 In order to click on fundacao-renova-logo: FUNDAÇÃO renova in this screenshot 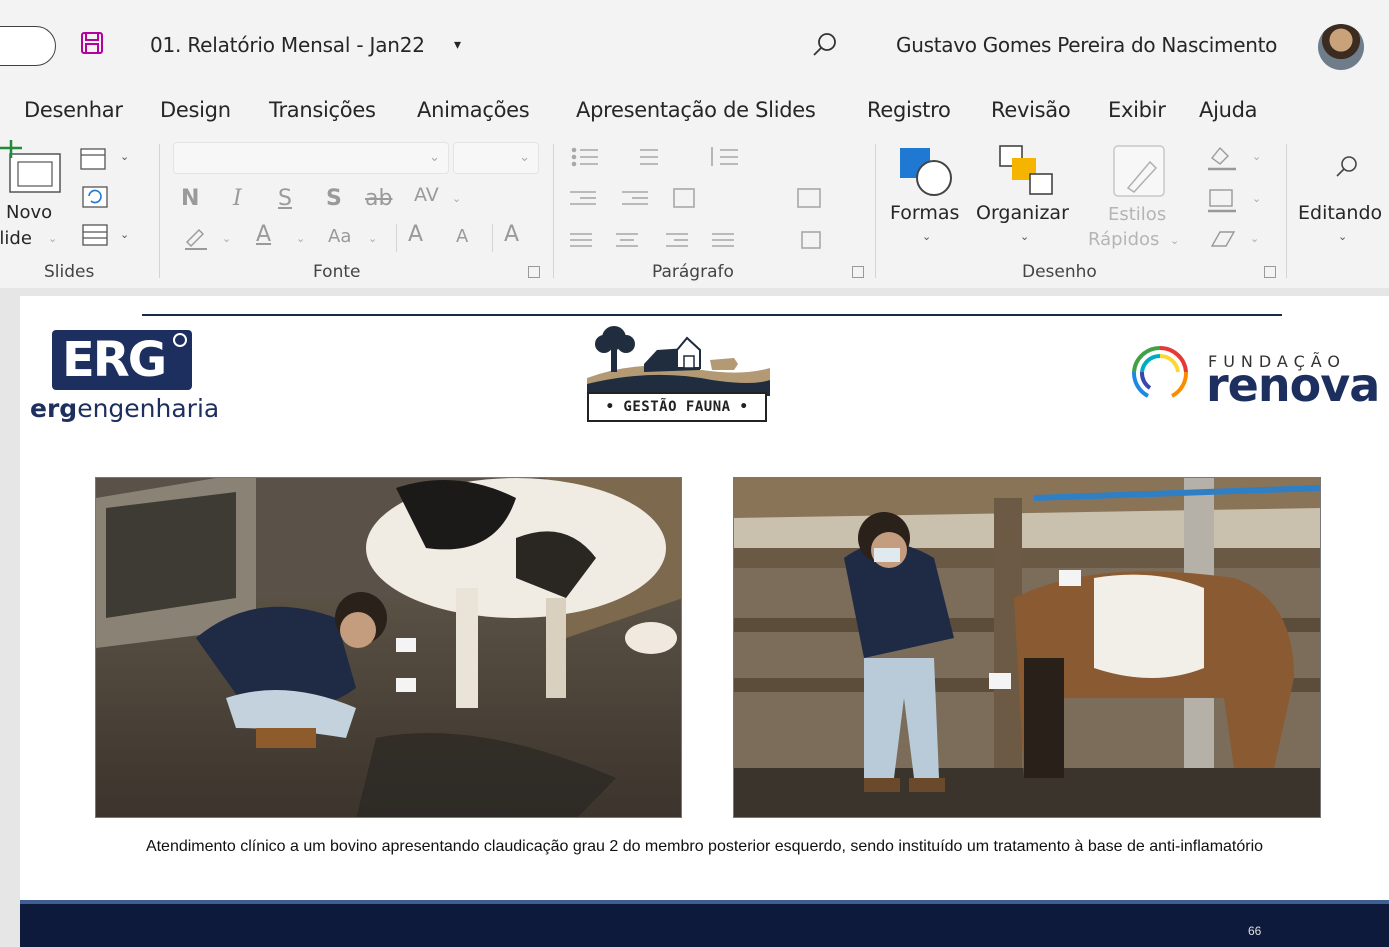, I will do `click(1254, 376)`.